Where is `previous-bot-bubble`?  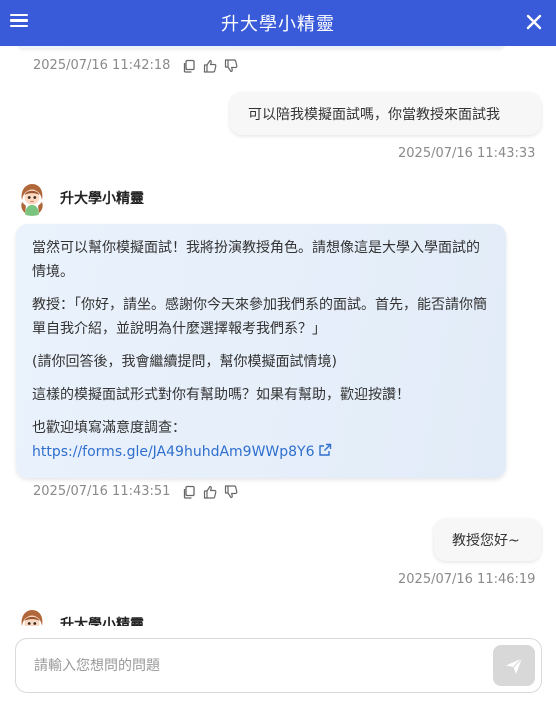
previous-bot-bubble is located at coordinates (261, 47).